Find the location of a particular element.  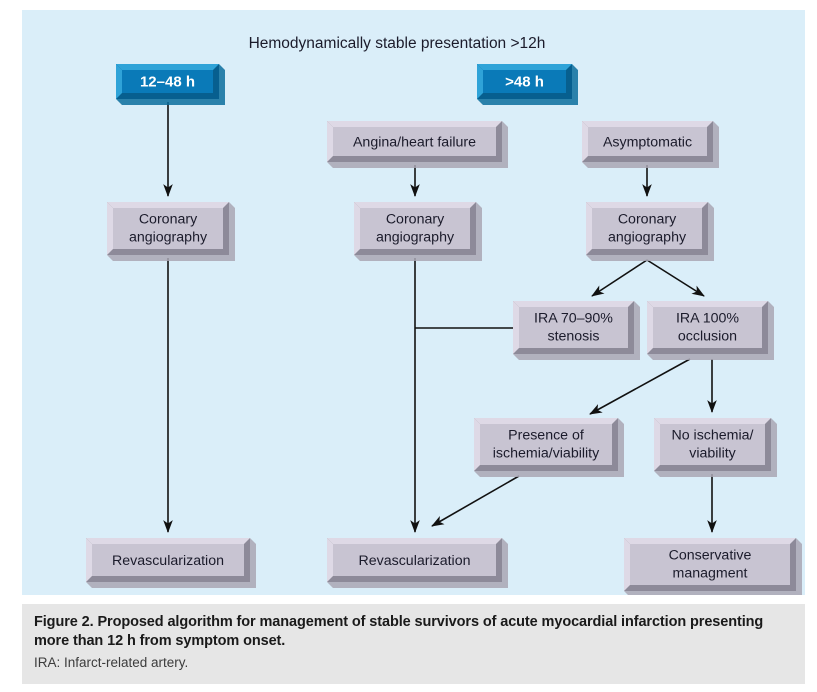

connector-angio_right_to_occlusion is located at coordinates (675, 278).